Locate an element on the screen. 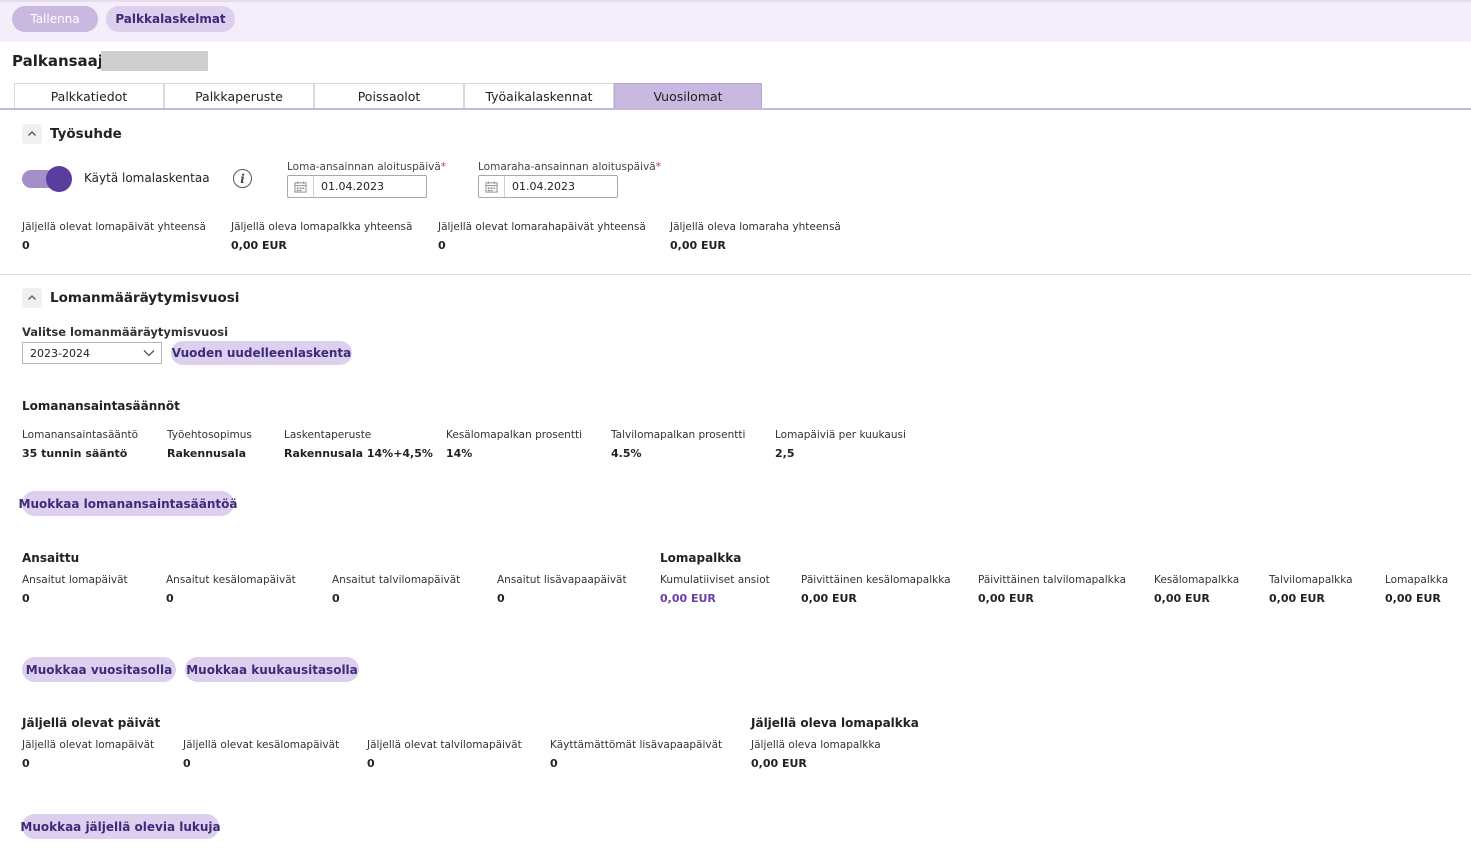  summary-label: Jäljellä oleva lomapalkka yhteensä is located at coordinates (322, 227).